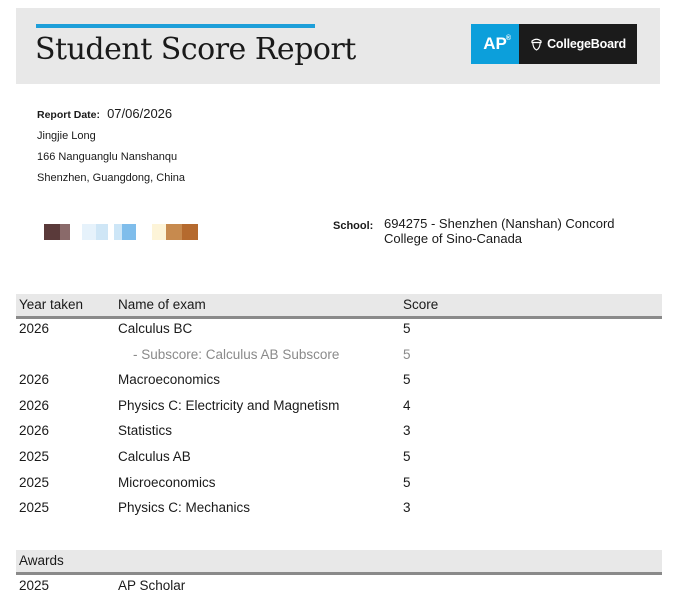 The image size is (679, 597). What do you see at coordinates (167, 482) in the screenshot?
I see `cell-exam: Microeconomics` at bounding box center [167, 482].